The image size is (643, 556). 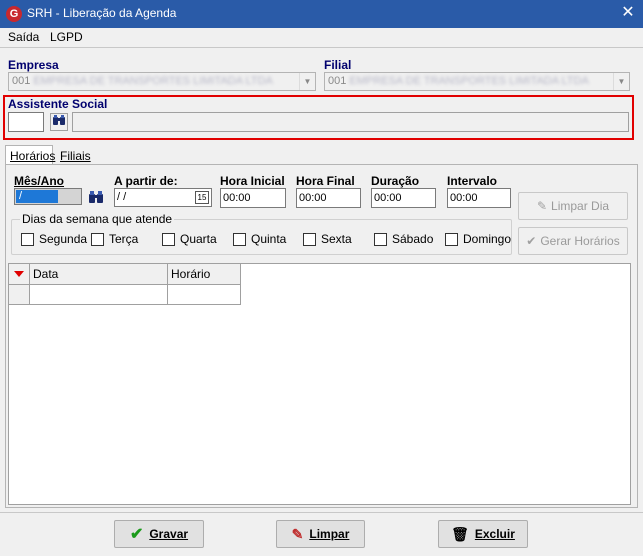 What do you see at coordinates (159, 534) in the screenshot?
I see `gravar-button: ✔ Gravar` at bounding box center [159, 534].